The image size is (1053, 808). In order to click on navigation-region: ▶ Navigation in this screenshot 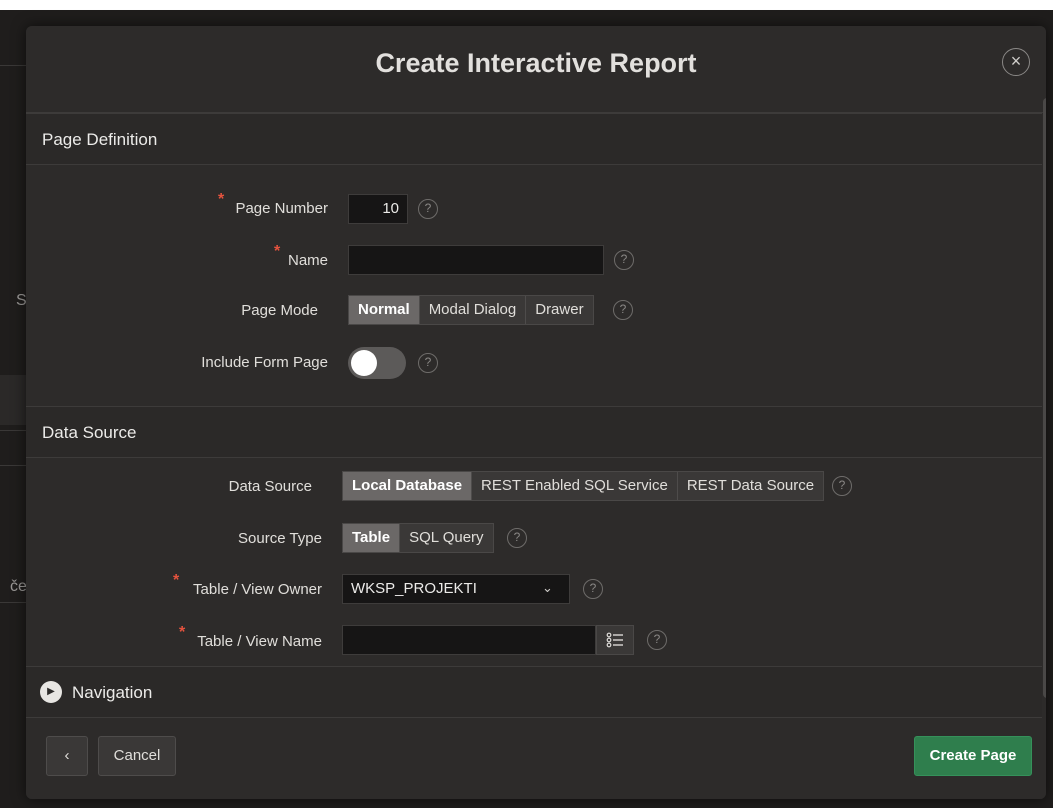, I will do `click(534, 692)`.